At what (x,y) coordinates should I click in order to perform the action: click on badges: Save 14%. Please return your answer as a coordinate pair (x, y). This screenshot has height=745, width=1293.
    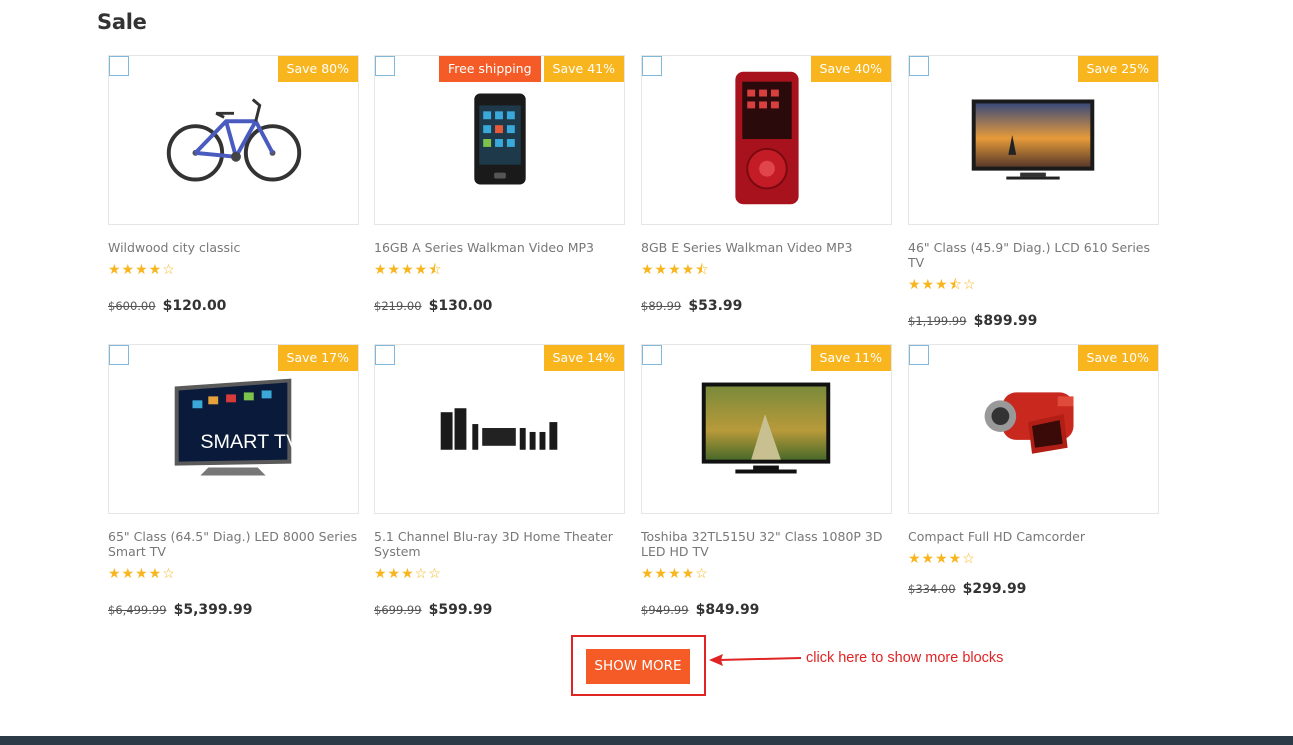
    Looking at the image, I should click on (583, 358).